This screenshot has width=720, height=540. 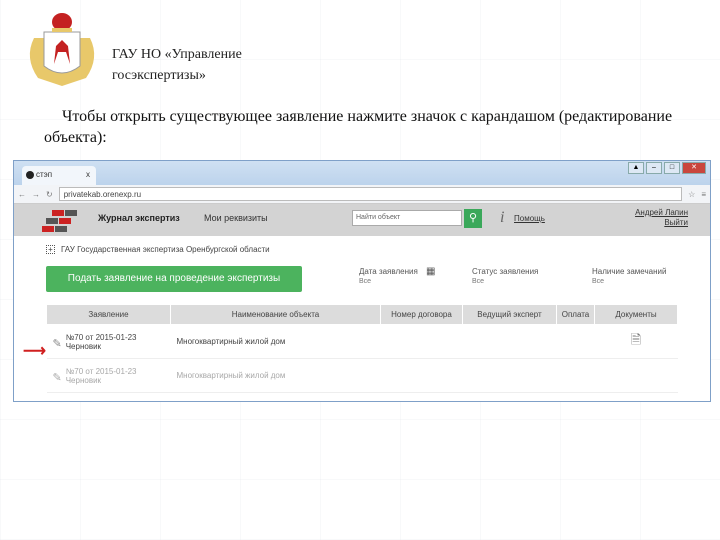 What do you see at coordinates (236, 218) in the screenshot?
I see `nav-requisites: Мои реквизиты` at bounding box center [236, 218].